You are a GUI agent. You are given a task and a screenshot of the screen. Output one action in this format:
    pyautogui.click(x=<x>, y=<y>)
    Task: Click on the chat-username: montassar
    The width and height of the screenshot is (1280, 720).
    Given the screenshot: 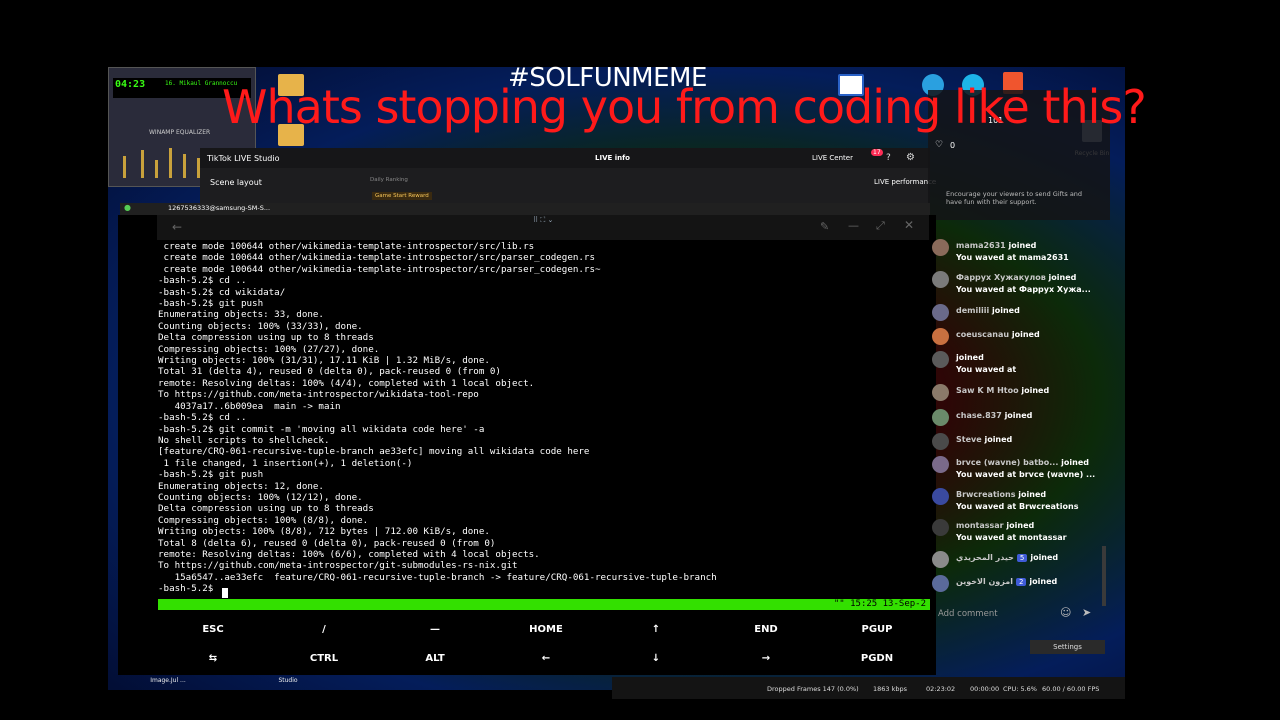 What is the action you would take?
    pyautogui.click(x=980, y=525)
    